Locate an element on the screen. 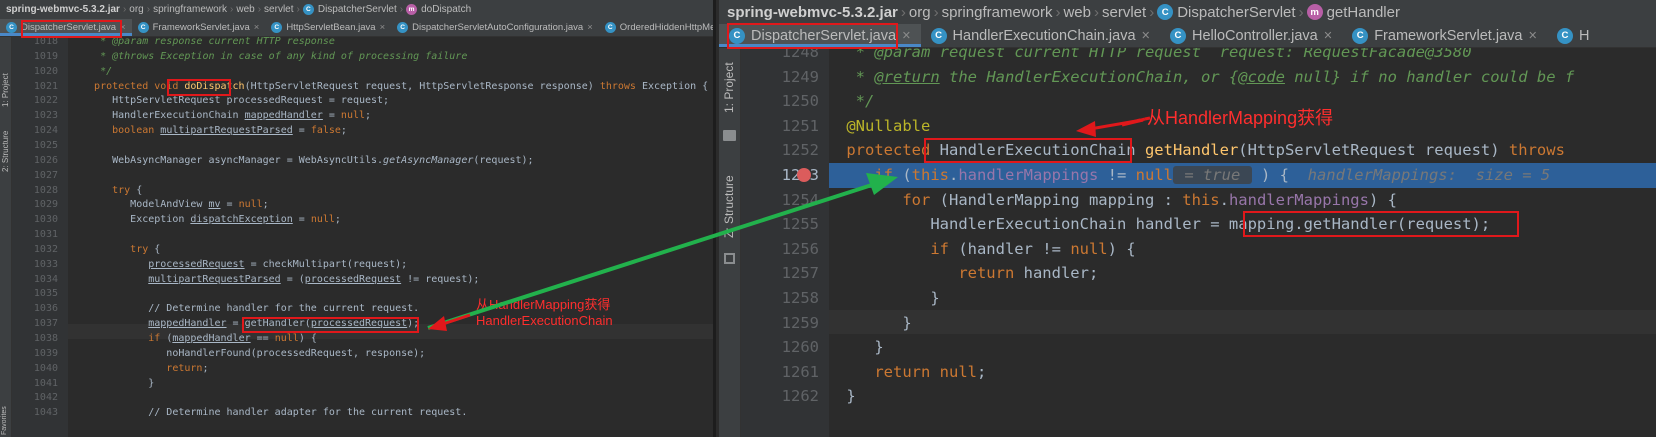 The height and width of the screenshot is (437, 1656). red-arrowhead-right is located at coordinates (1086, 129).